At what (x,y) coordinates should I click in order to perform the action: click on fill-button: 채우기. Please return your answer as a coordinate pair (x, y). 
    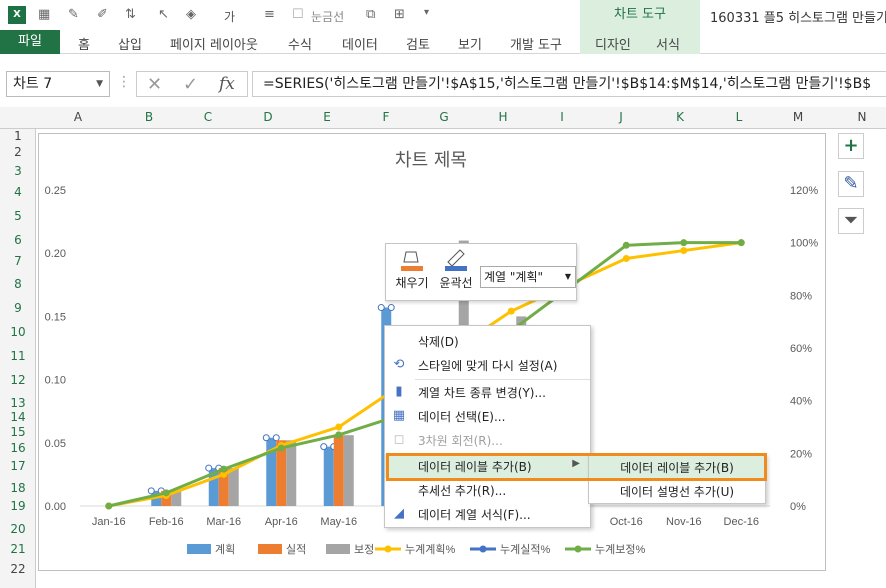
    Looking at the image, I should click on (412, 269).